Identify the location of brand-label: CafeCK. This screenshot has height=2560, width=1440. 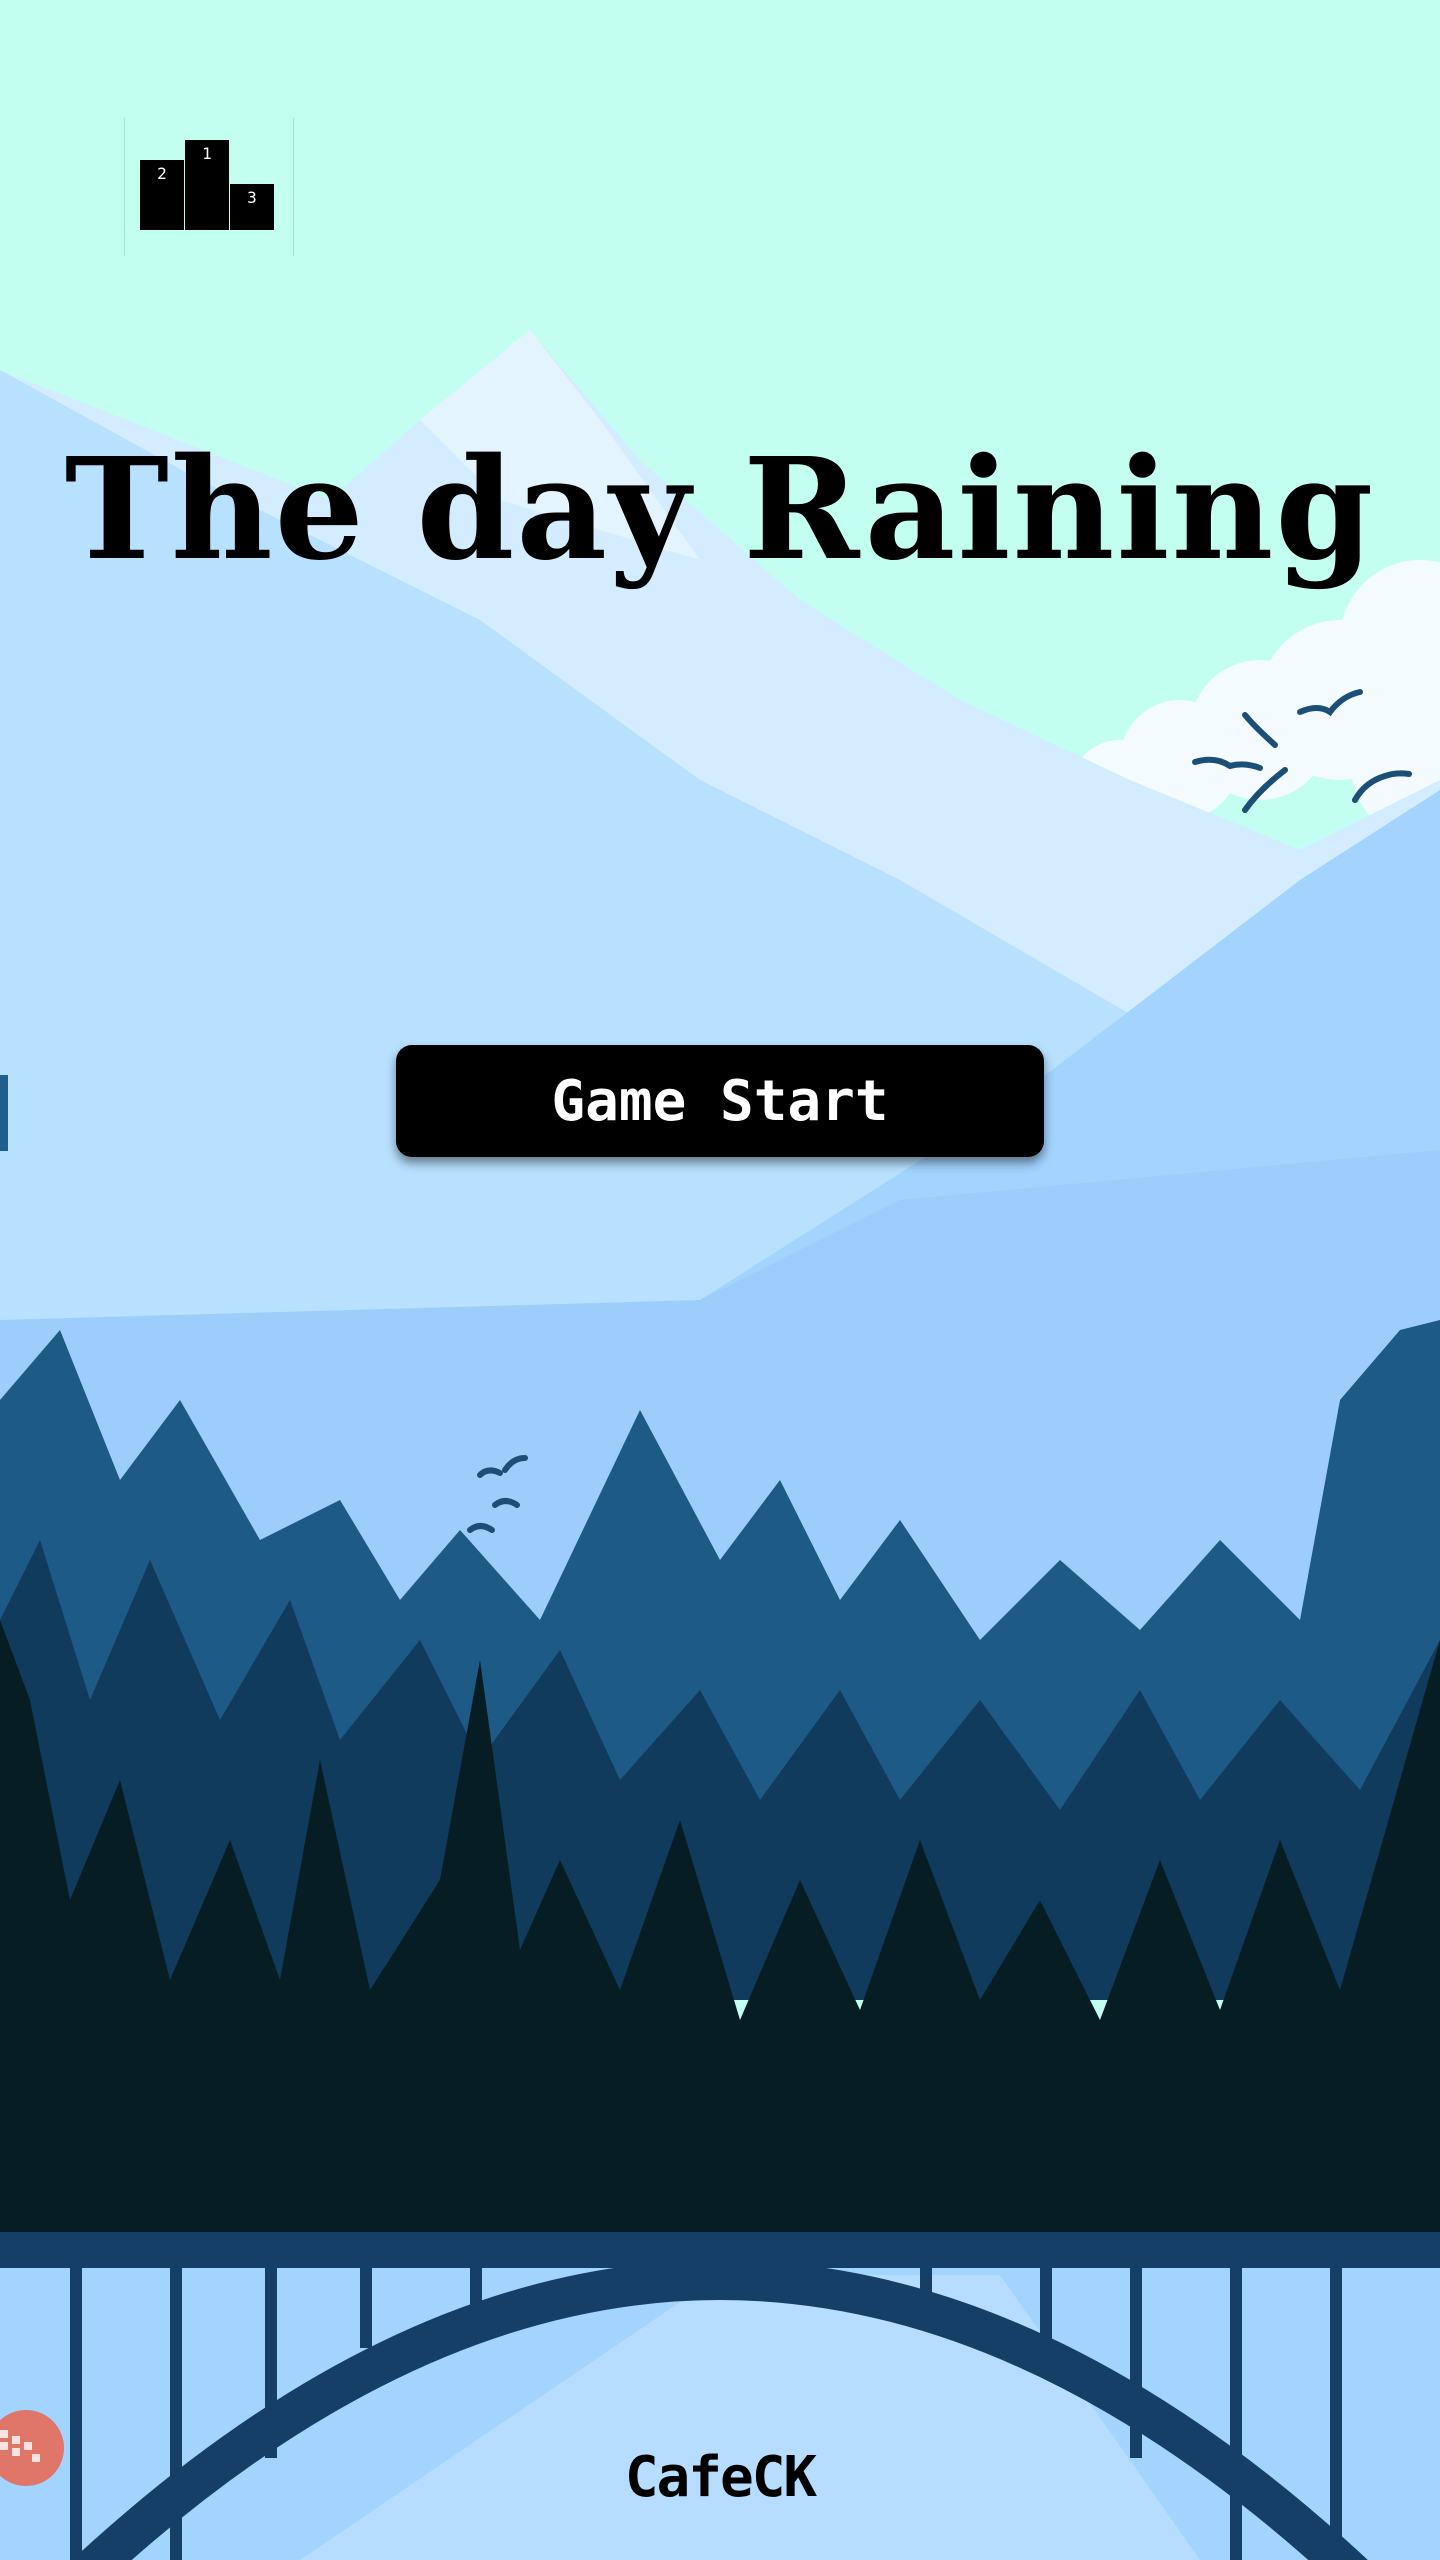
(720, 2477).